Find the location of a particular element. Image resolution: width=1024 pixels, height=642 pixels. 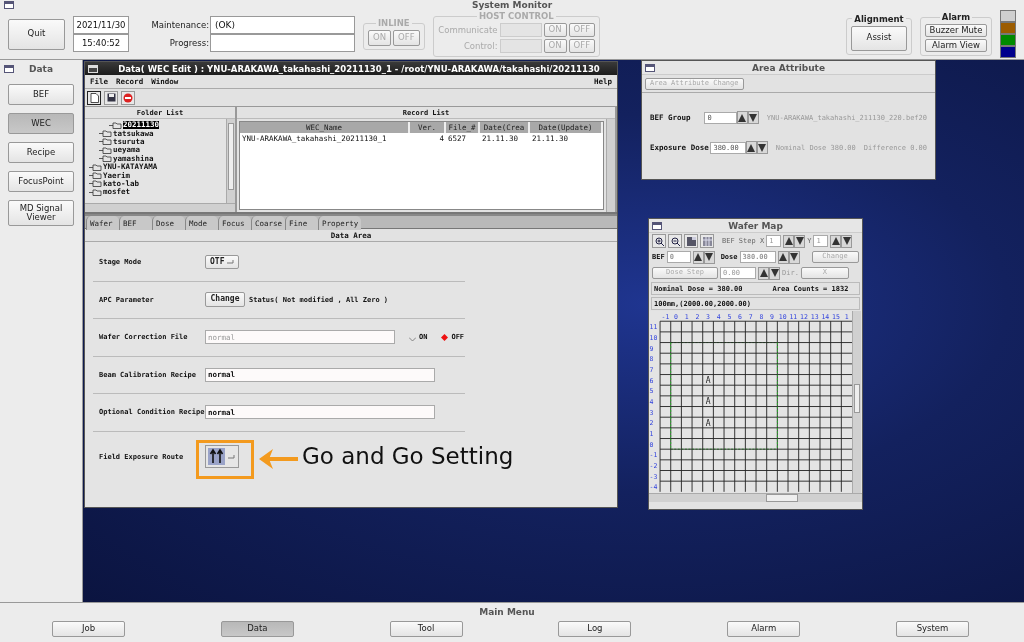

field-label: Communicate is located at coordinates (467, 30).